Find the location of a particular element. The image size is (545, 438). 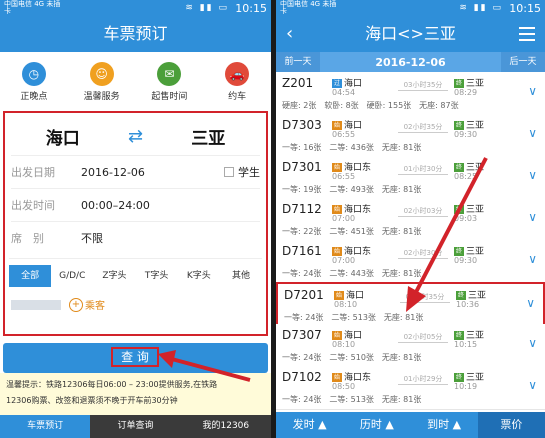

checkbox-icon is located at coordinates (229, 172).